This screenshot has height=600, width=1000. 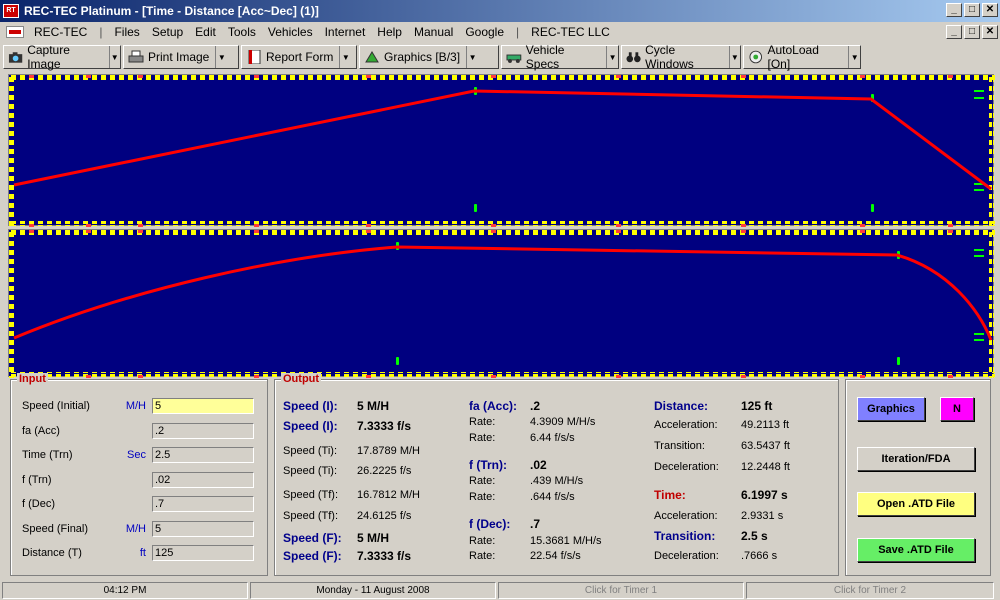 What do you see at coordinates (916, 459) in the screenshot?
I see `iteration-fda-button: Iteration/FDA` at bounding box center [916, 459].